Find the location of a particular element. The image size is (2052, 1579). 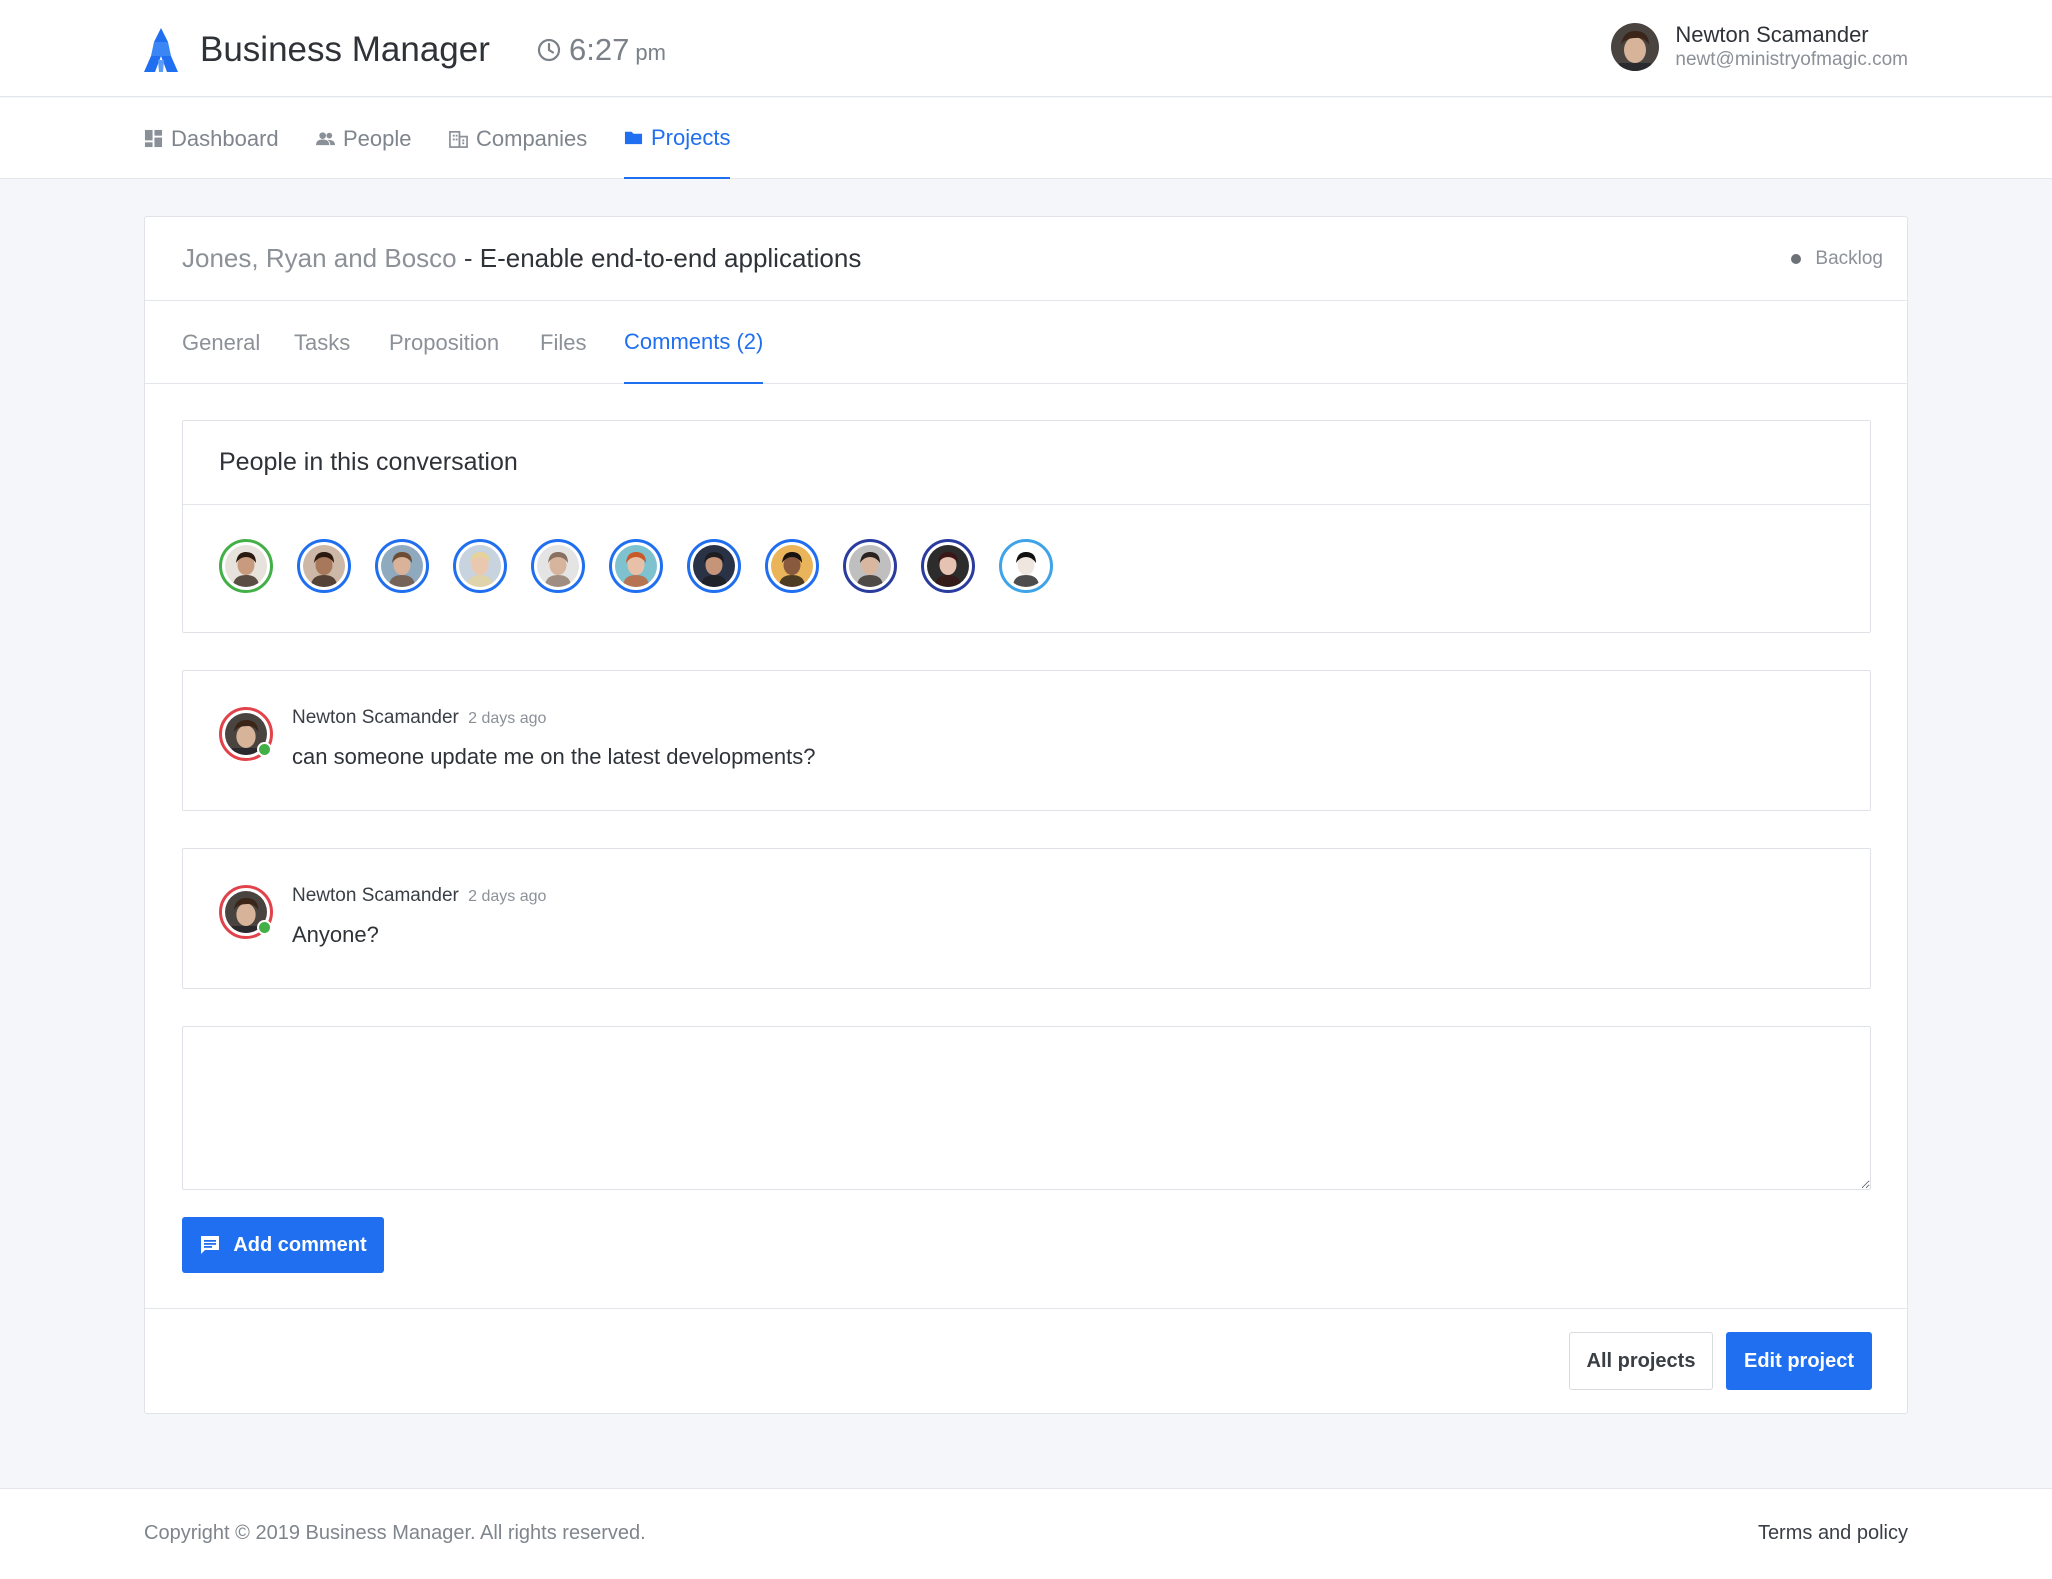

comment-text: Anyone? is located at coordinates (335, 934).